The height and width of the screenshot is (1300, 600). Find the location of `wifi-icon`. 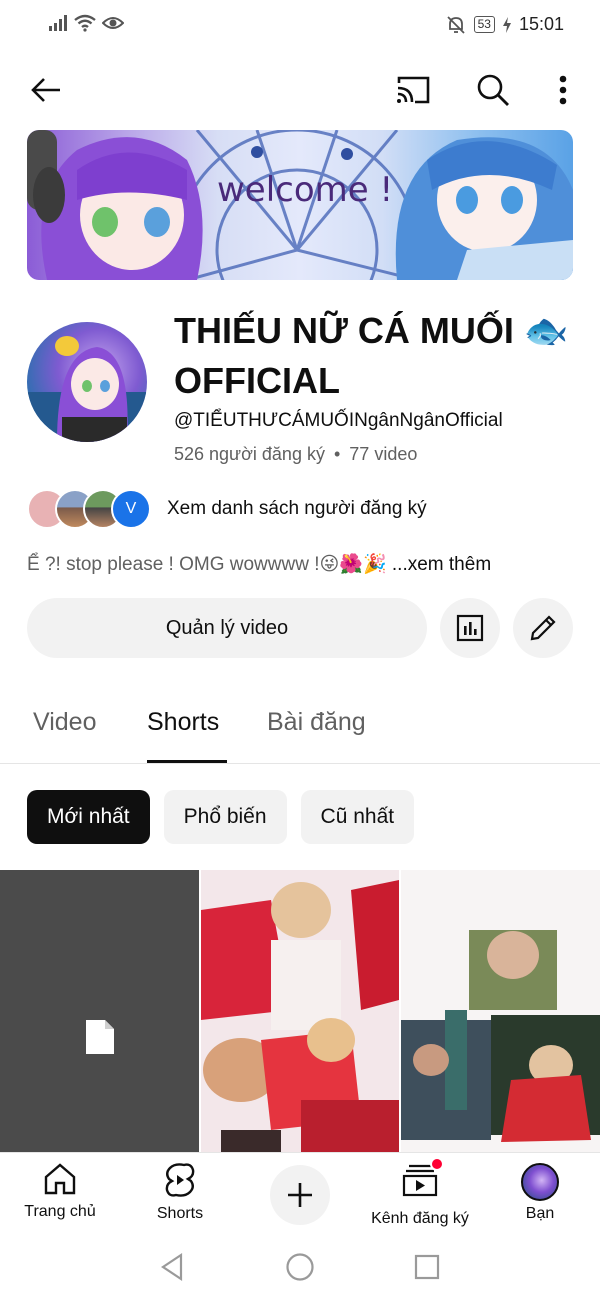

wifi-icon is located at coordinates (85, 23).